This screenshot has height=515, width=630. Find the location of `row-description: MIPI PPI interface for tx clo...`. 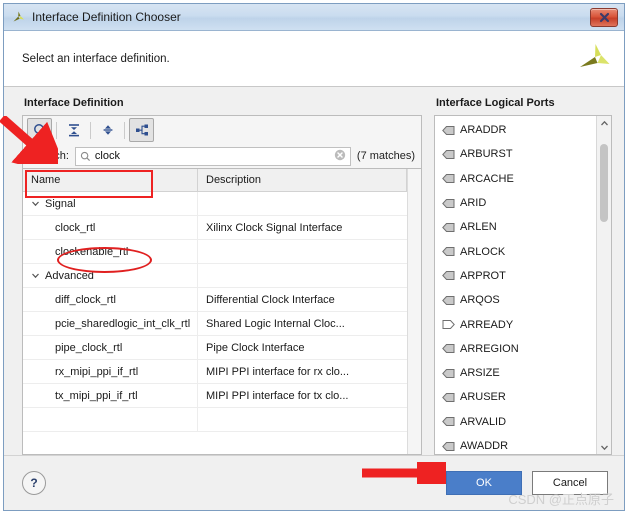

row-description: MIPI PPI interface for tx clo... is located at coordinates (277, 395).